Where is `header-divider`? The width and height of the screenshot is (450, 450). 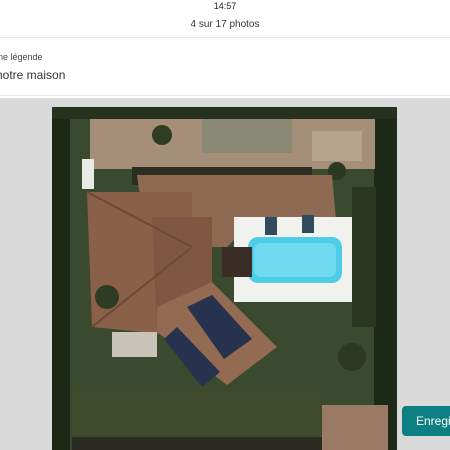 header-divider is located at coordinates (225, 37).